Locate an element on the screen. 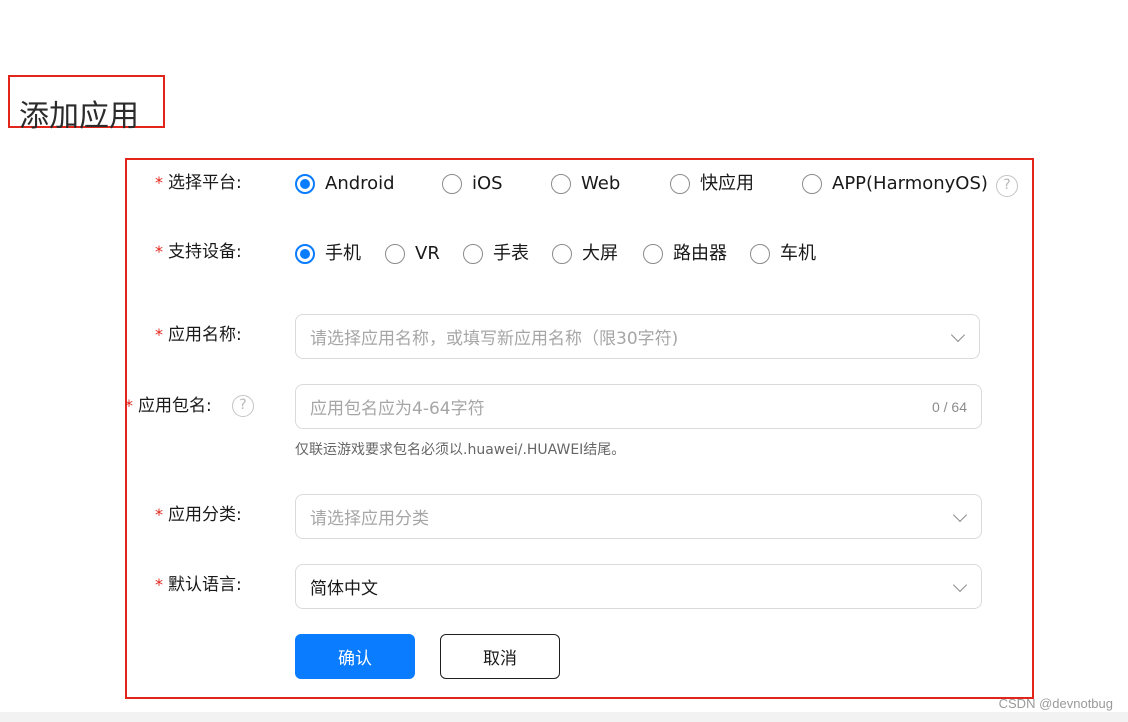  device-radio-router: 路由器 is located at coordinates (685, 254).